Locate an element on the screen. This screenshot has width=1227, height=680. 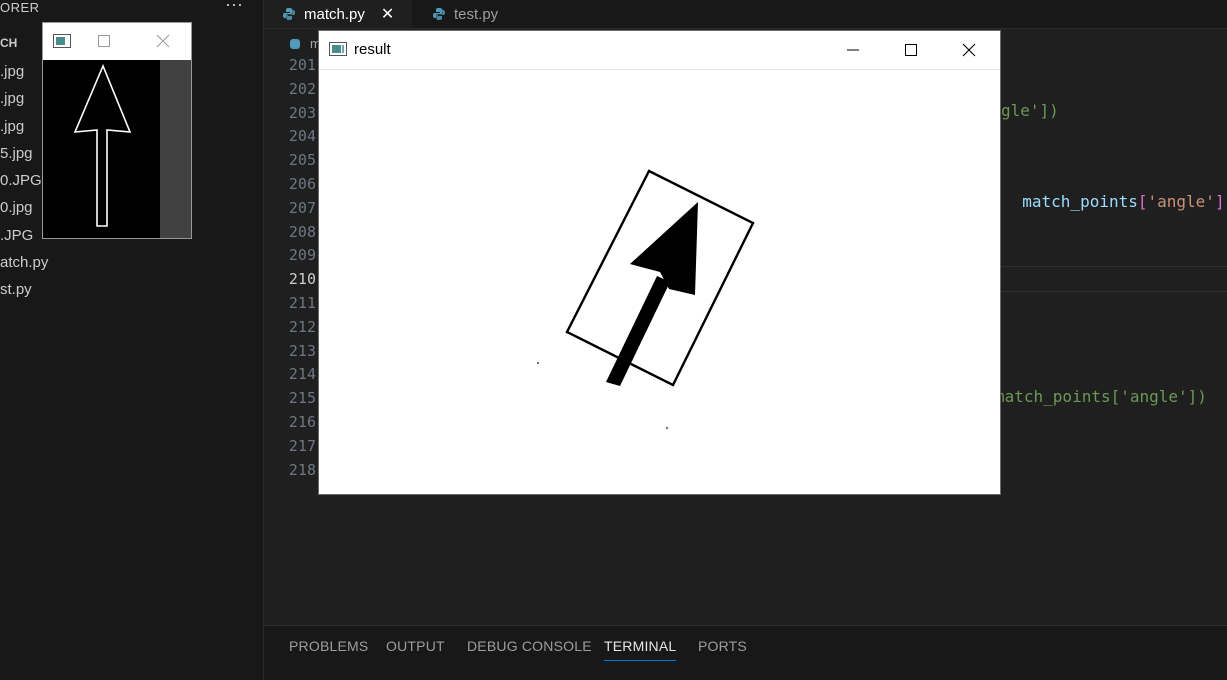
window-titlebar: result is located at coordinates (659, 50).